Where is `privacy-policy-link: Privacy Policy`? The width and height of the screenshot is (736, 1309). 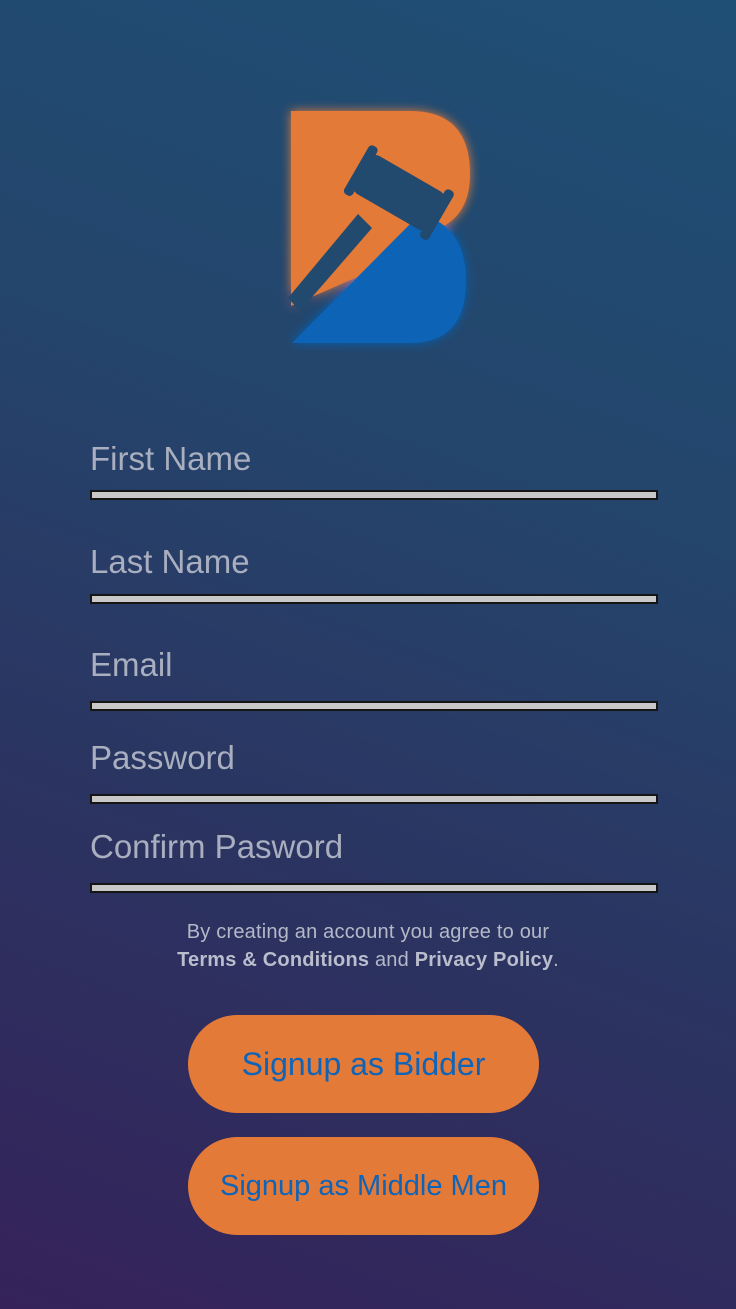 privacy-policy-link: Privacy Policy is located at coordinates (484, 960).